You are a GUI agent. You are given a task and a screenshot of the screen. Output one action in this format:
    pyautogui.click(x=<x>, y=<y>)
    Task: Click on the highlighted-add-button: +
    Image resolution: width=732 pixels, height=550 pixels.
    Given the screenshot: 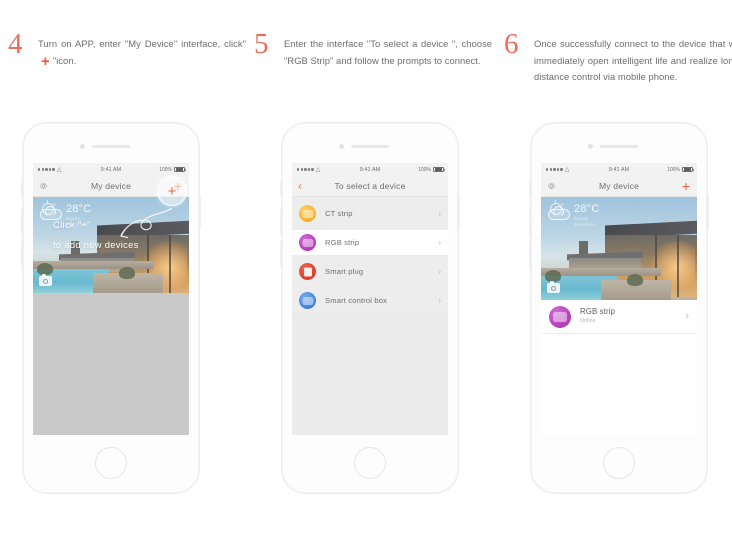 What is the action you would take?
    pyautogui.click(x=172, y=191)
    